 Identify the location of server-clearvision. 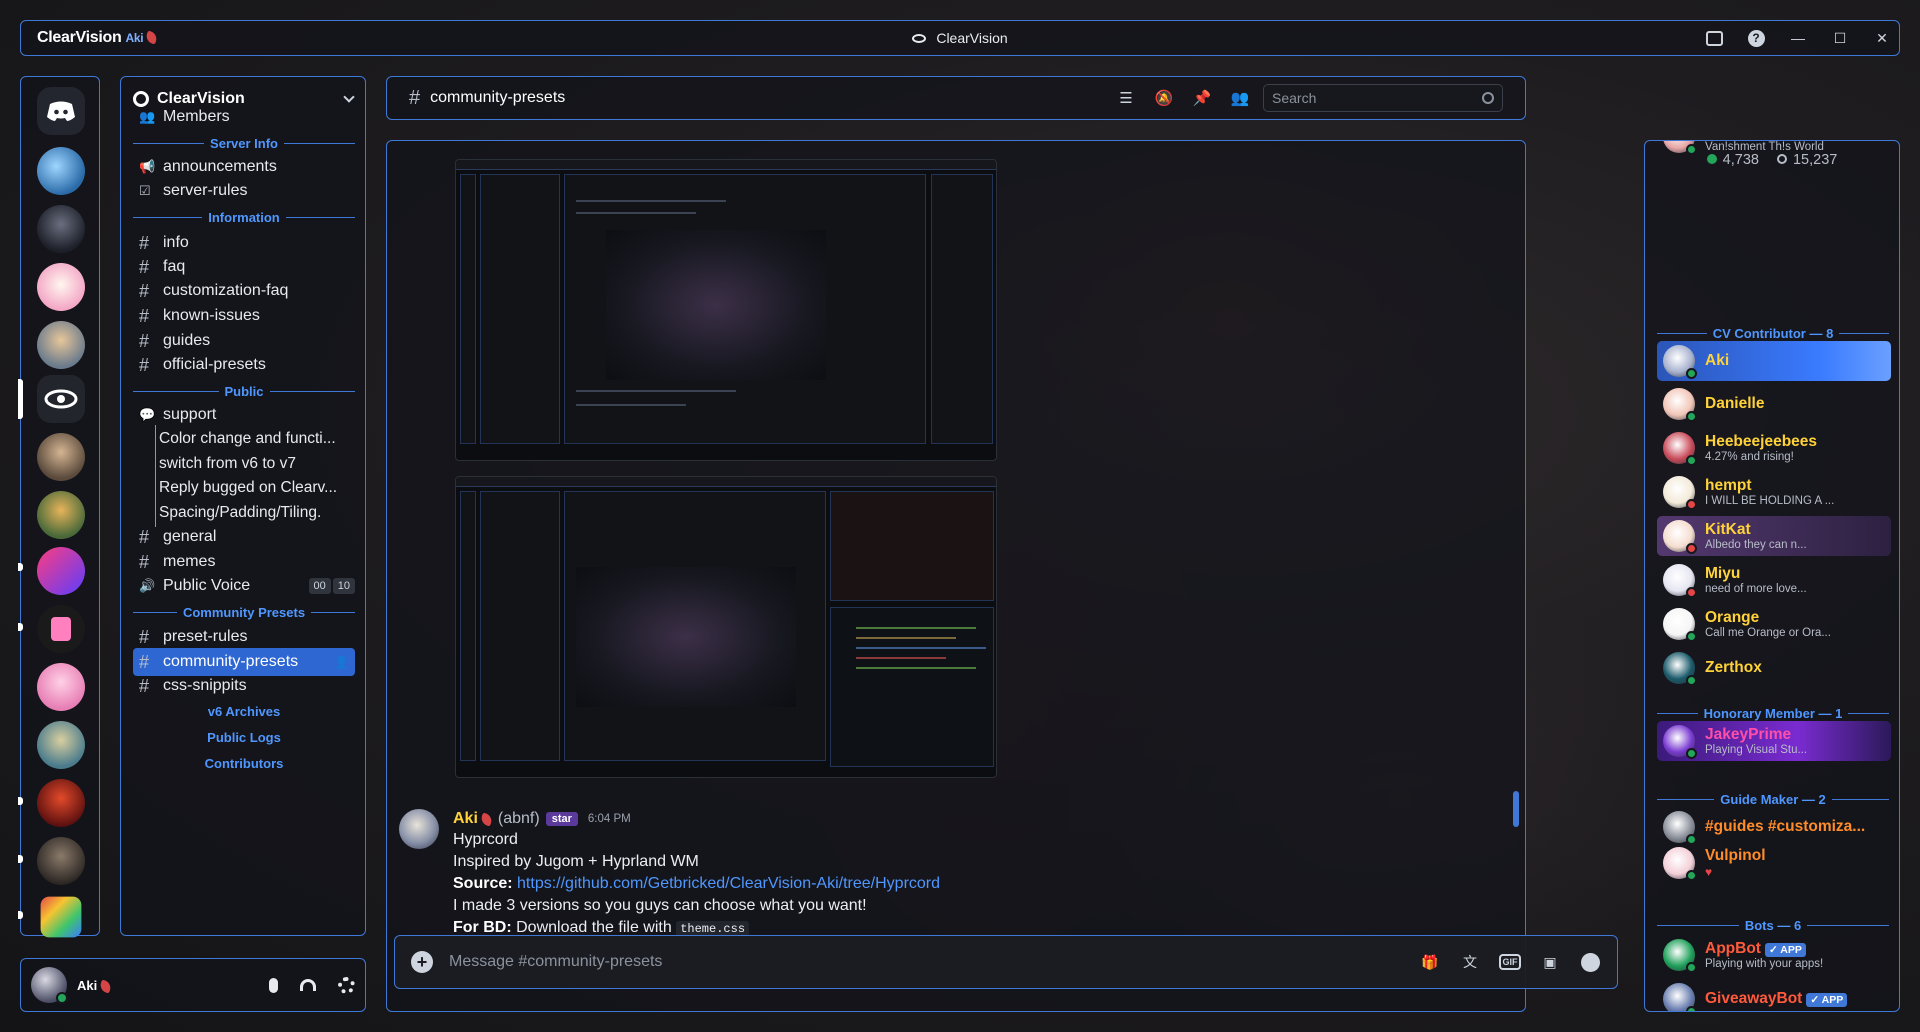
(61, 399).